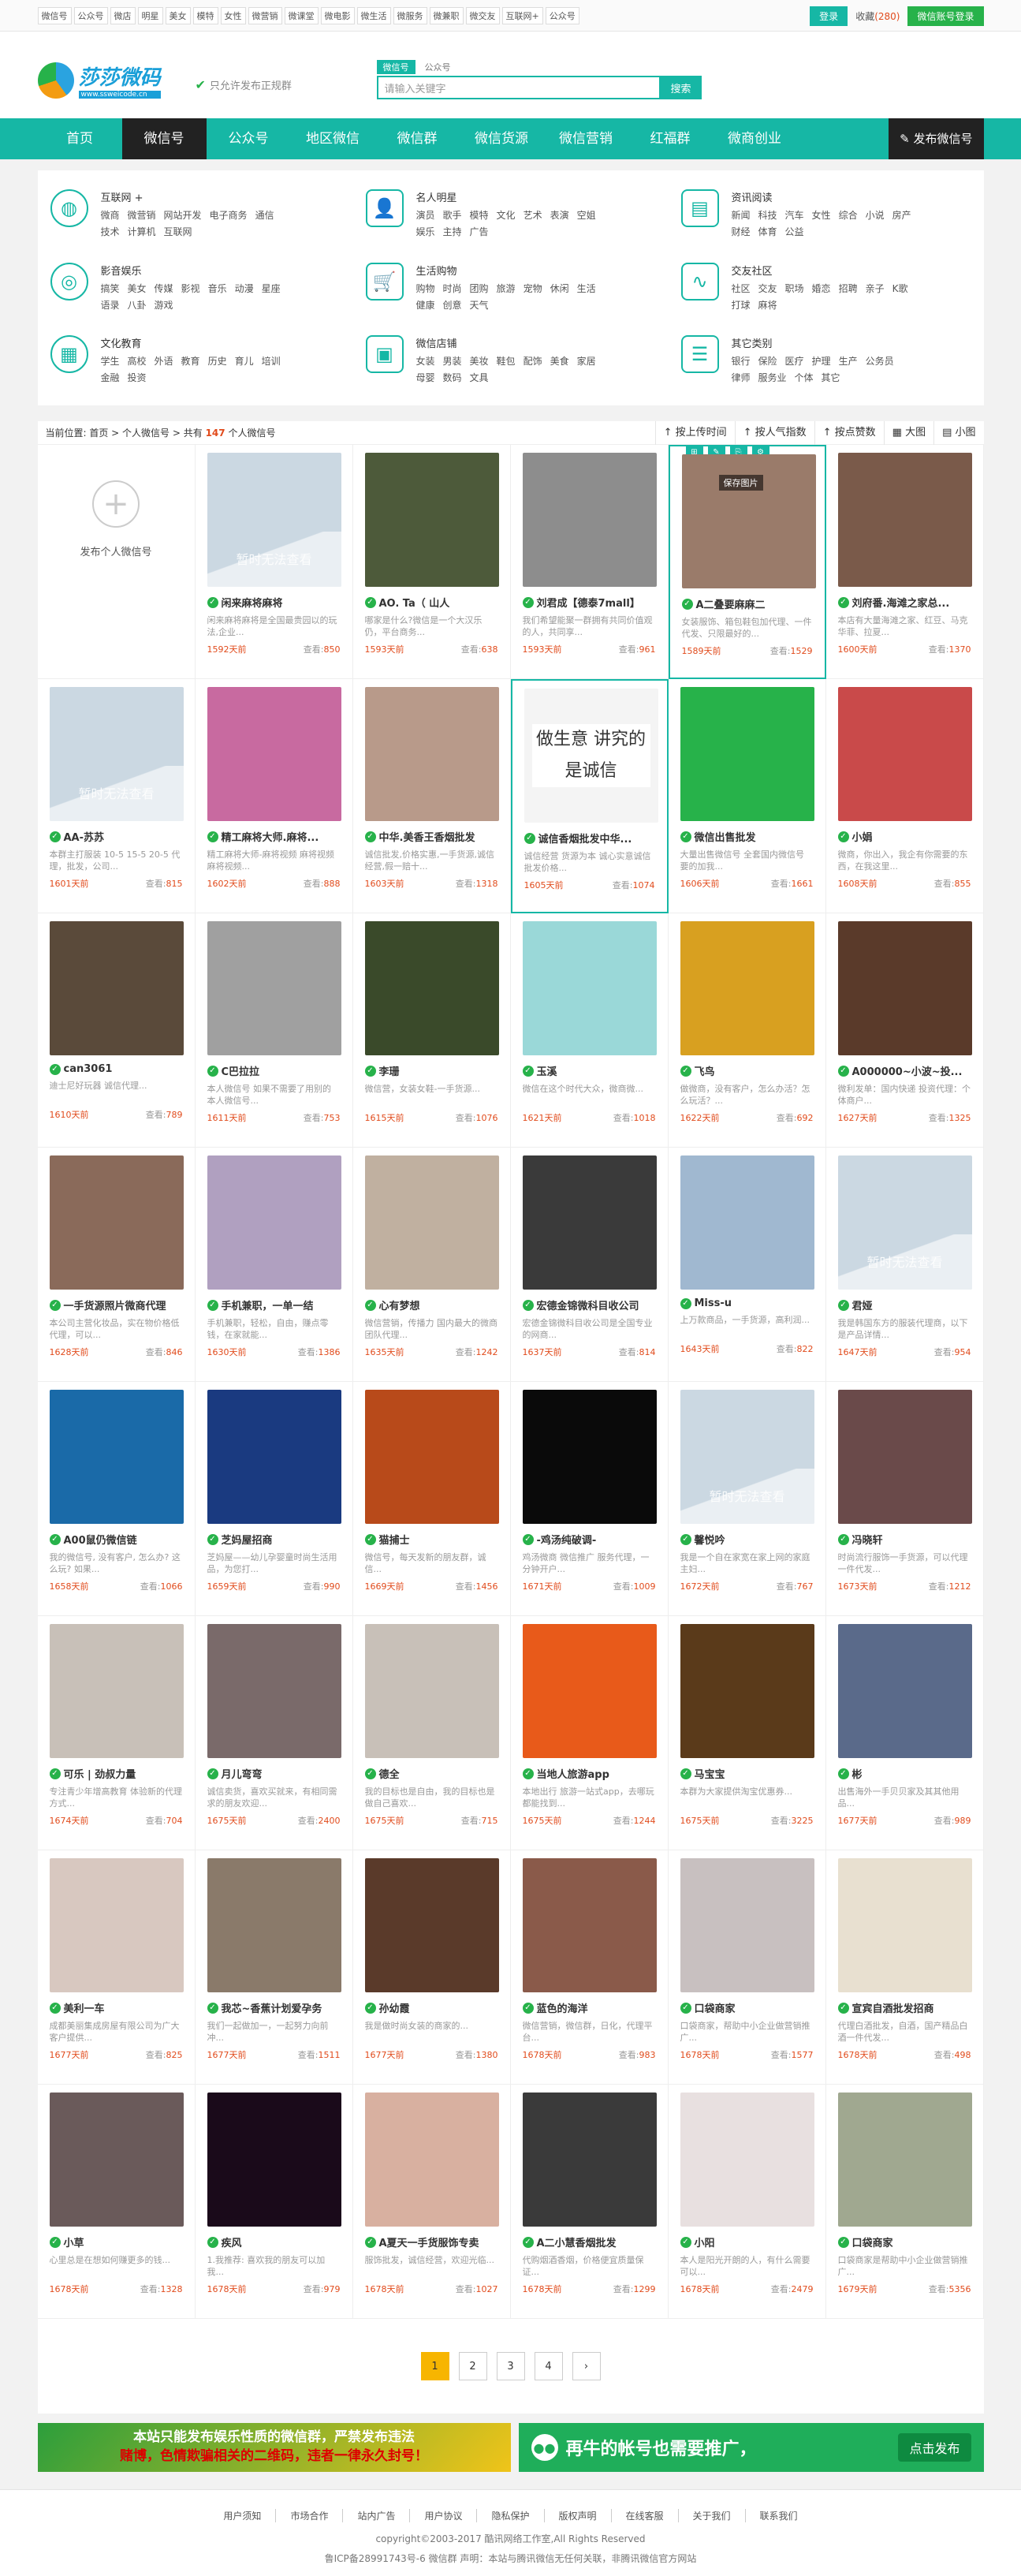 This screenshot has width=1021, height=2576. Describe the element at coordinates (823, 196) in the screenshot. I see `category-title: 资讯阅读` at that location.